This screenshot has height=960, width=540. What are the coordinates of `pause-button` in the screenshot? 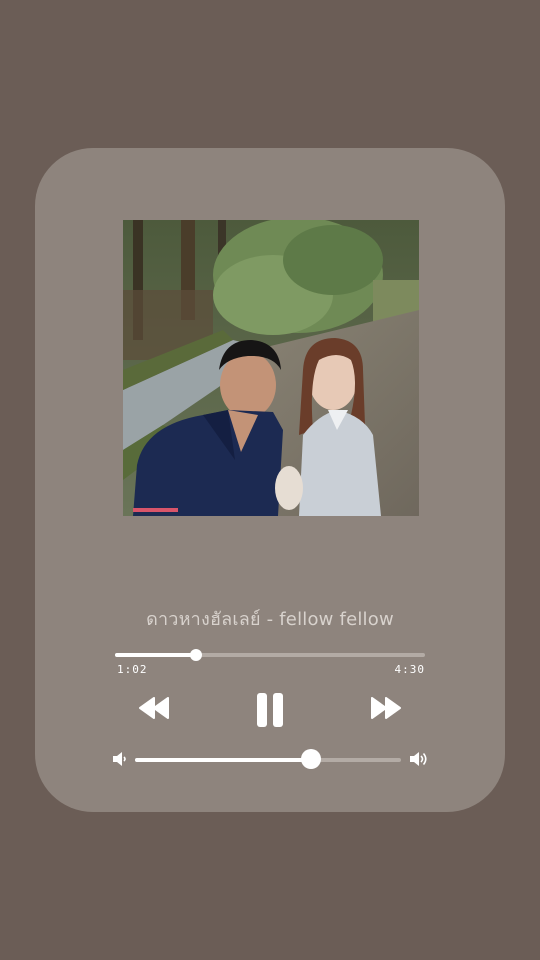 It's located at (270, 710).